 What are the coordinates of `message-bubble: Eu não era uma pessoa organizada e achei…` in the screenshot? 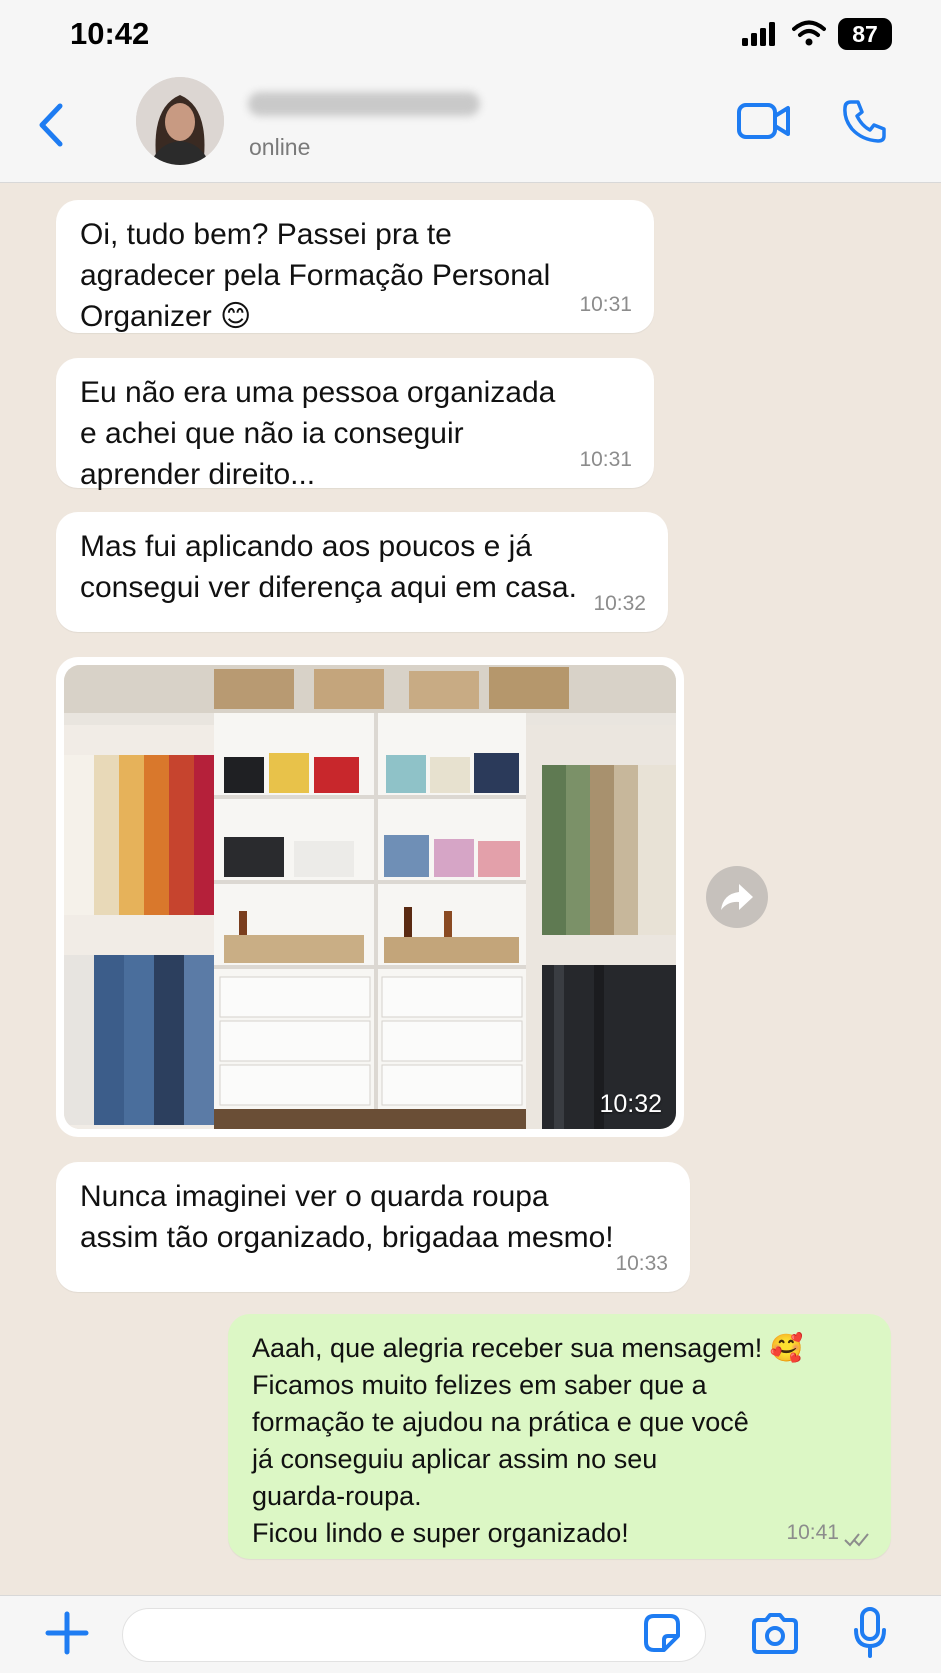 It's located at (355, 424).